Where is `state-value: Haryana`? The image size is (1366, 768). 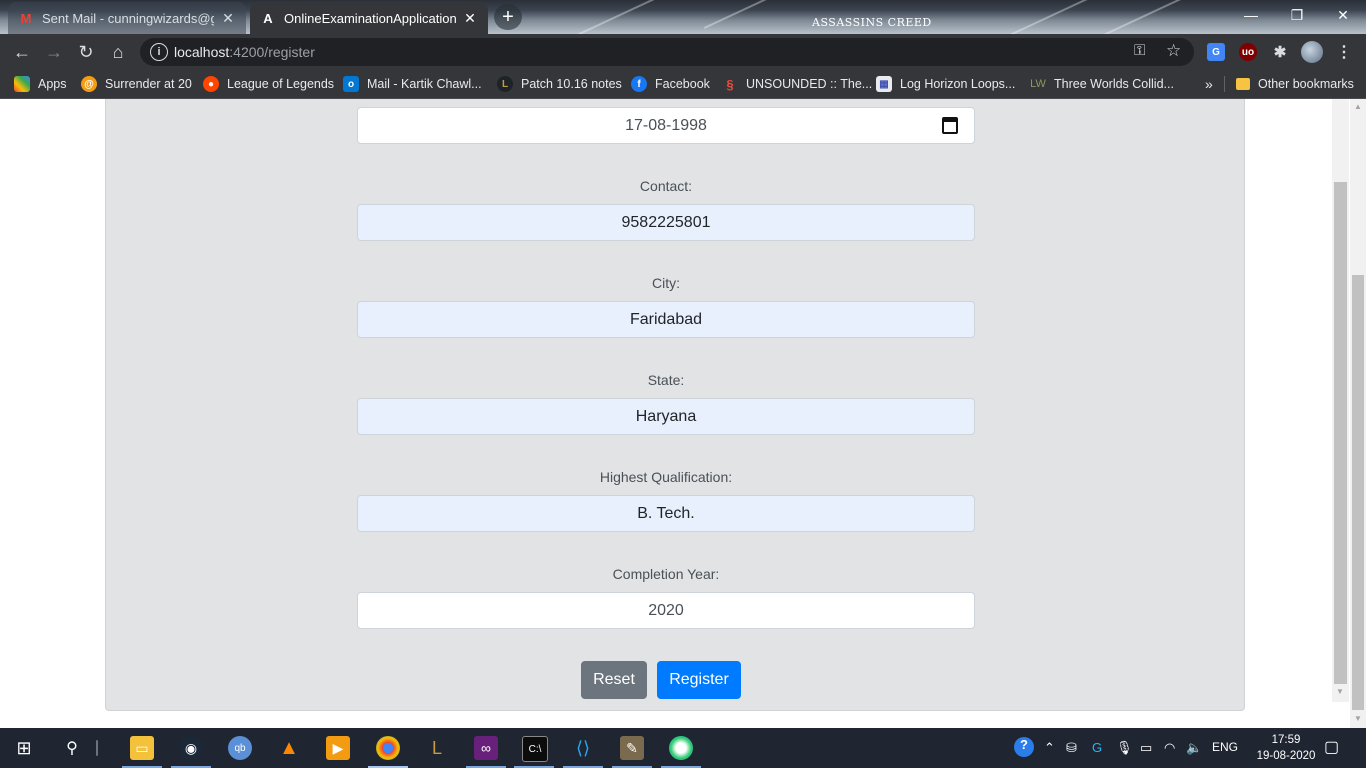
state-value: Haryana is located at coordinates (666, 416).